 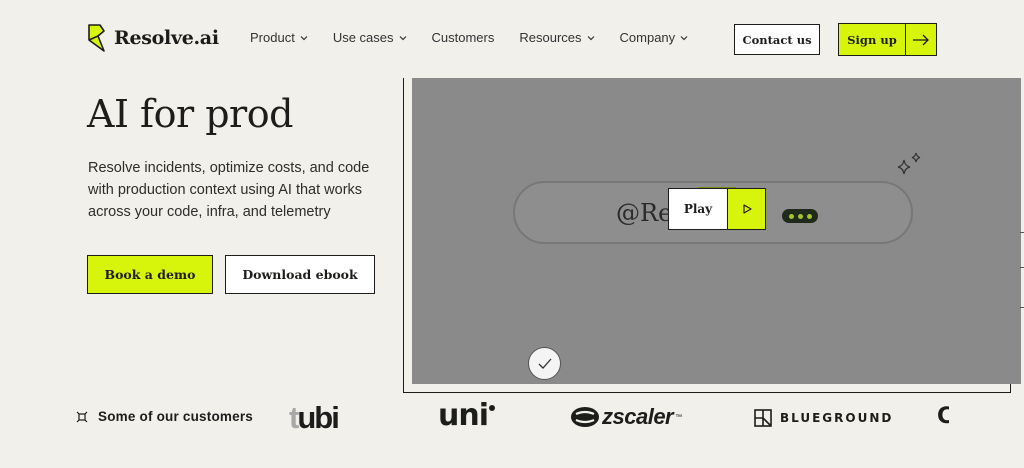 I want to click on tubi-logo: tubi, so click(x=314, y=417).